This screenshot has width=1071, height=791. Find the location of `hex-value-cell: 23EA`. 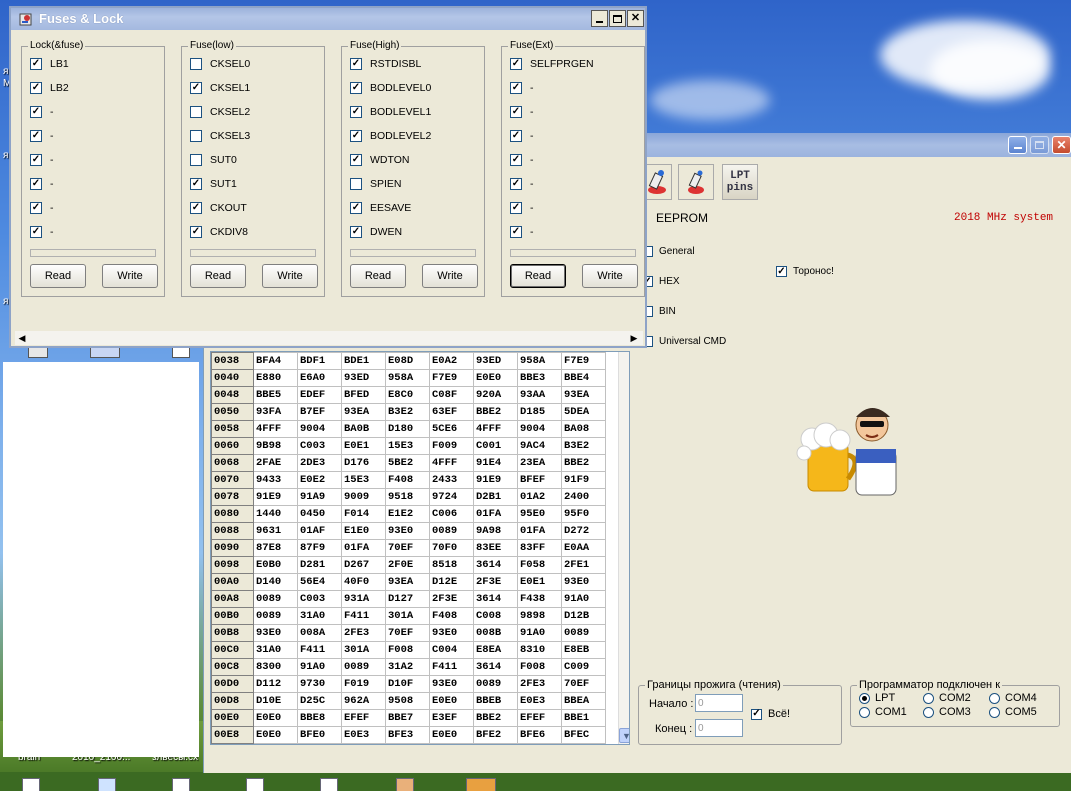

hex-value-cell: 23EA is located at coordinates (539, 463).